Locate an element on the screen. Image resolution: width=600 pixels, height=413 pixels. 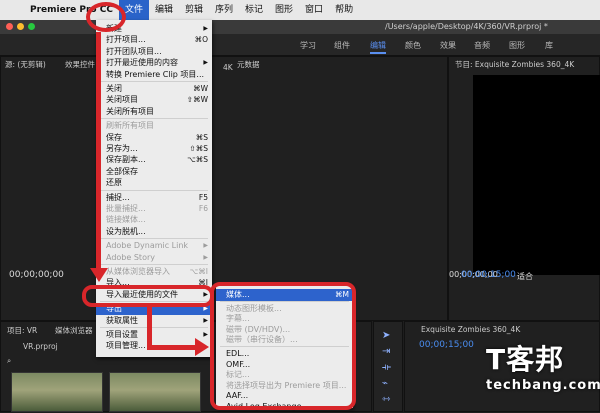
window-controls is located at coordinates (20, 26).